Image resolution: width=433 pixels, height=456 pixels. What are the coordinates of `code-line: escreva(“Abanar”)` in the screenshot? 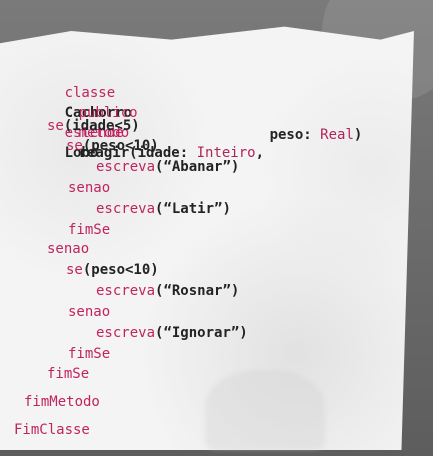 It's located at (167, 167).